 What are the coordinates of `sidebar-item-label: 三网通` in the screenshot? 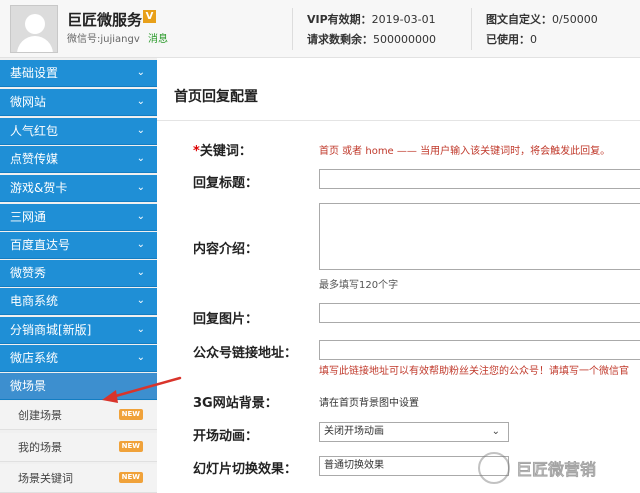 It's located at (28, 217).